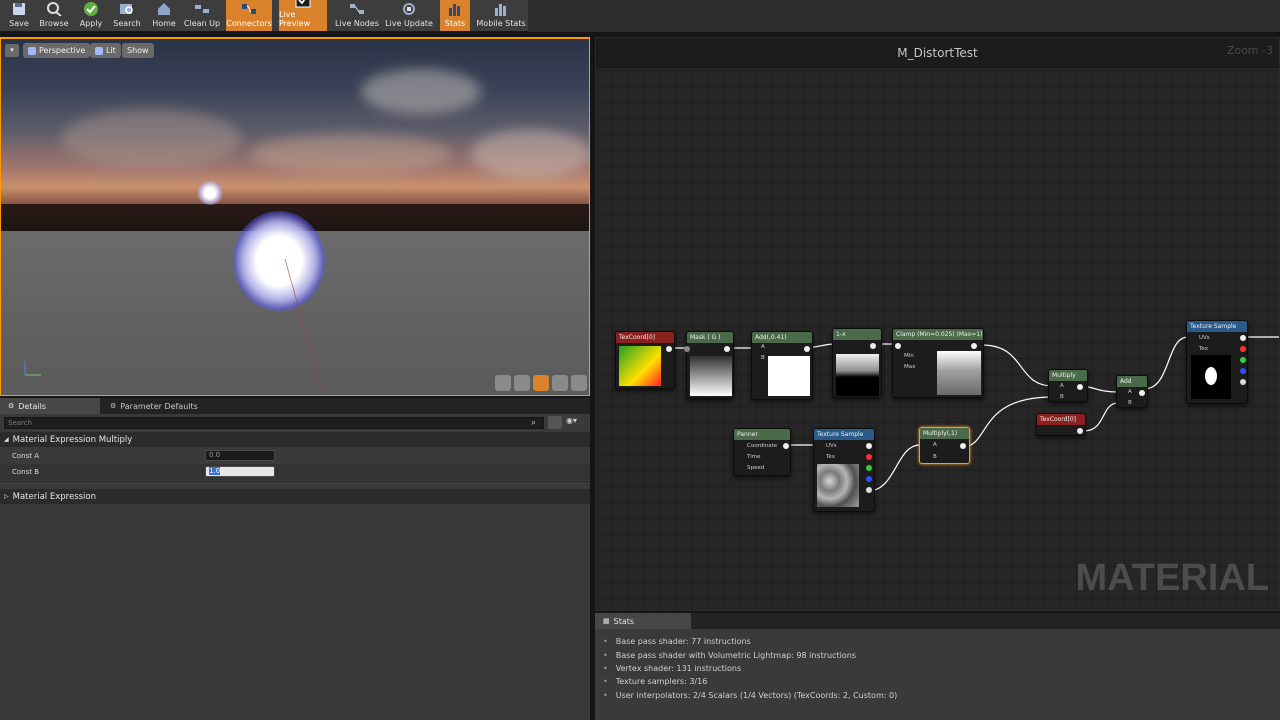 The height and width of the screenshot is (720, 1280). I want to click on property-const-b: Const B 1.0, so click(295, 472).